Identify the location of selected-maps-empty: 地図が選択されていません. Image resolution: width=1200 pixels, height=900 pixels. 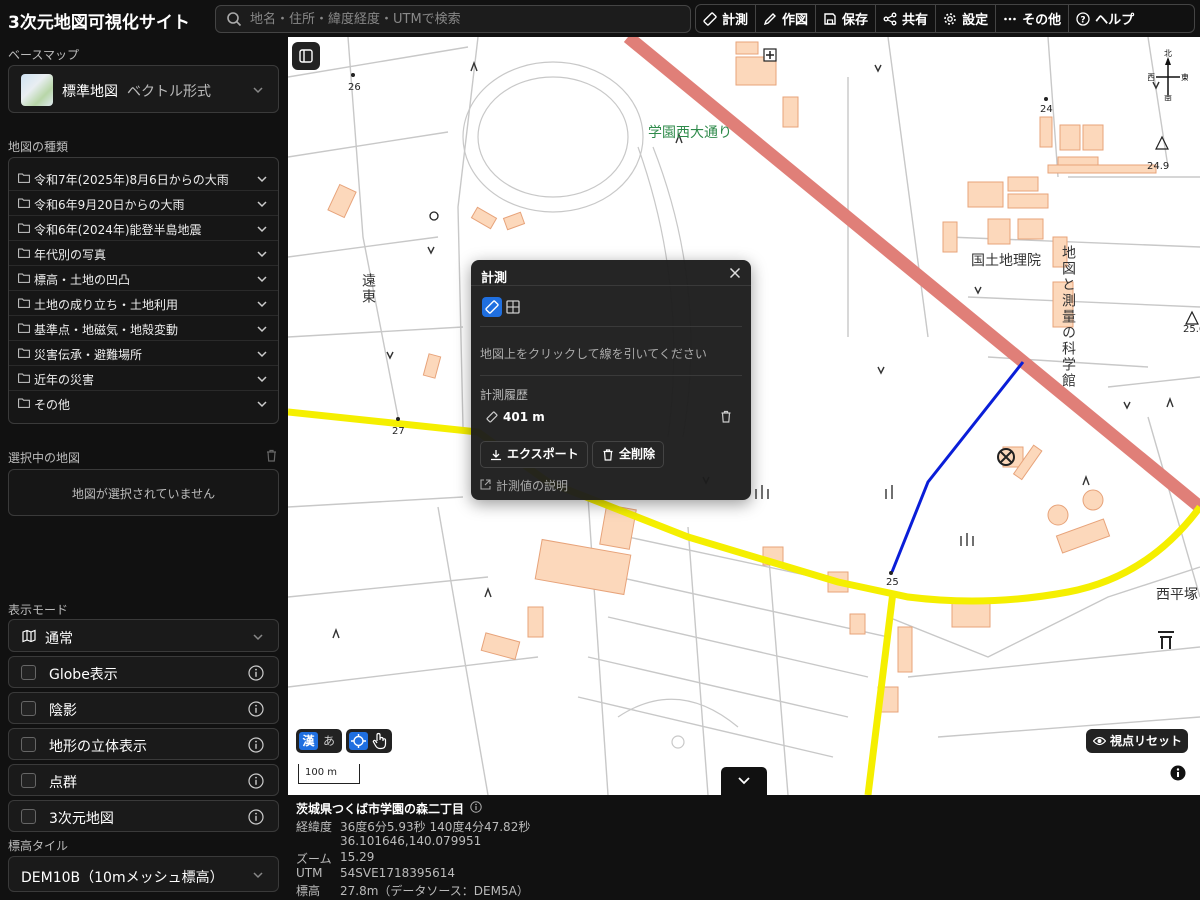
(143, 492).